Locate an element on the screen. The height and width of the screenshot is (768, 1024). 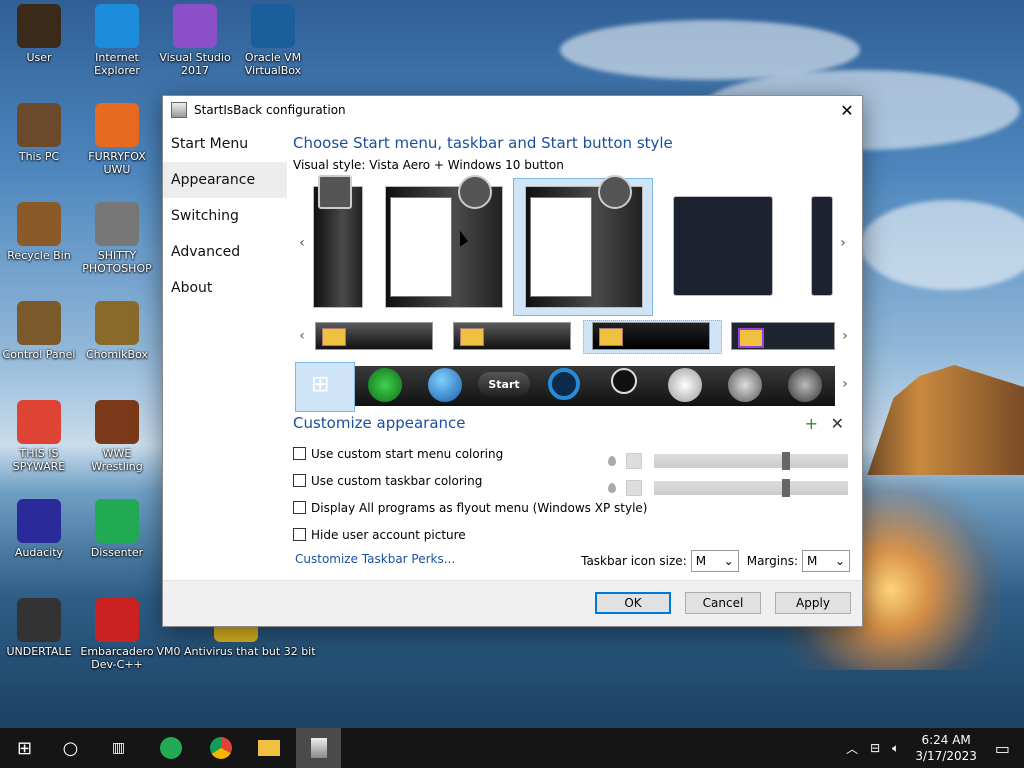
desktop-icon: Oracle VM VirtualBox is located at coordinates (273, 40).